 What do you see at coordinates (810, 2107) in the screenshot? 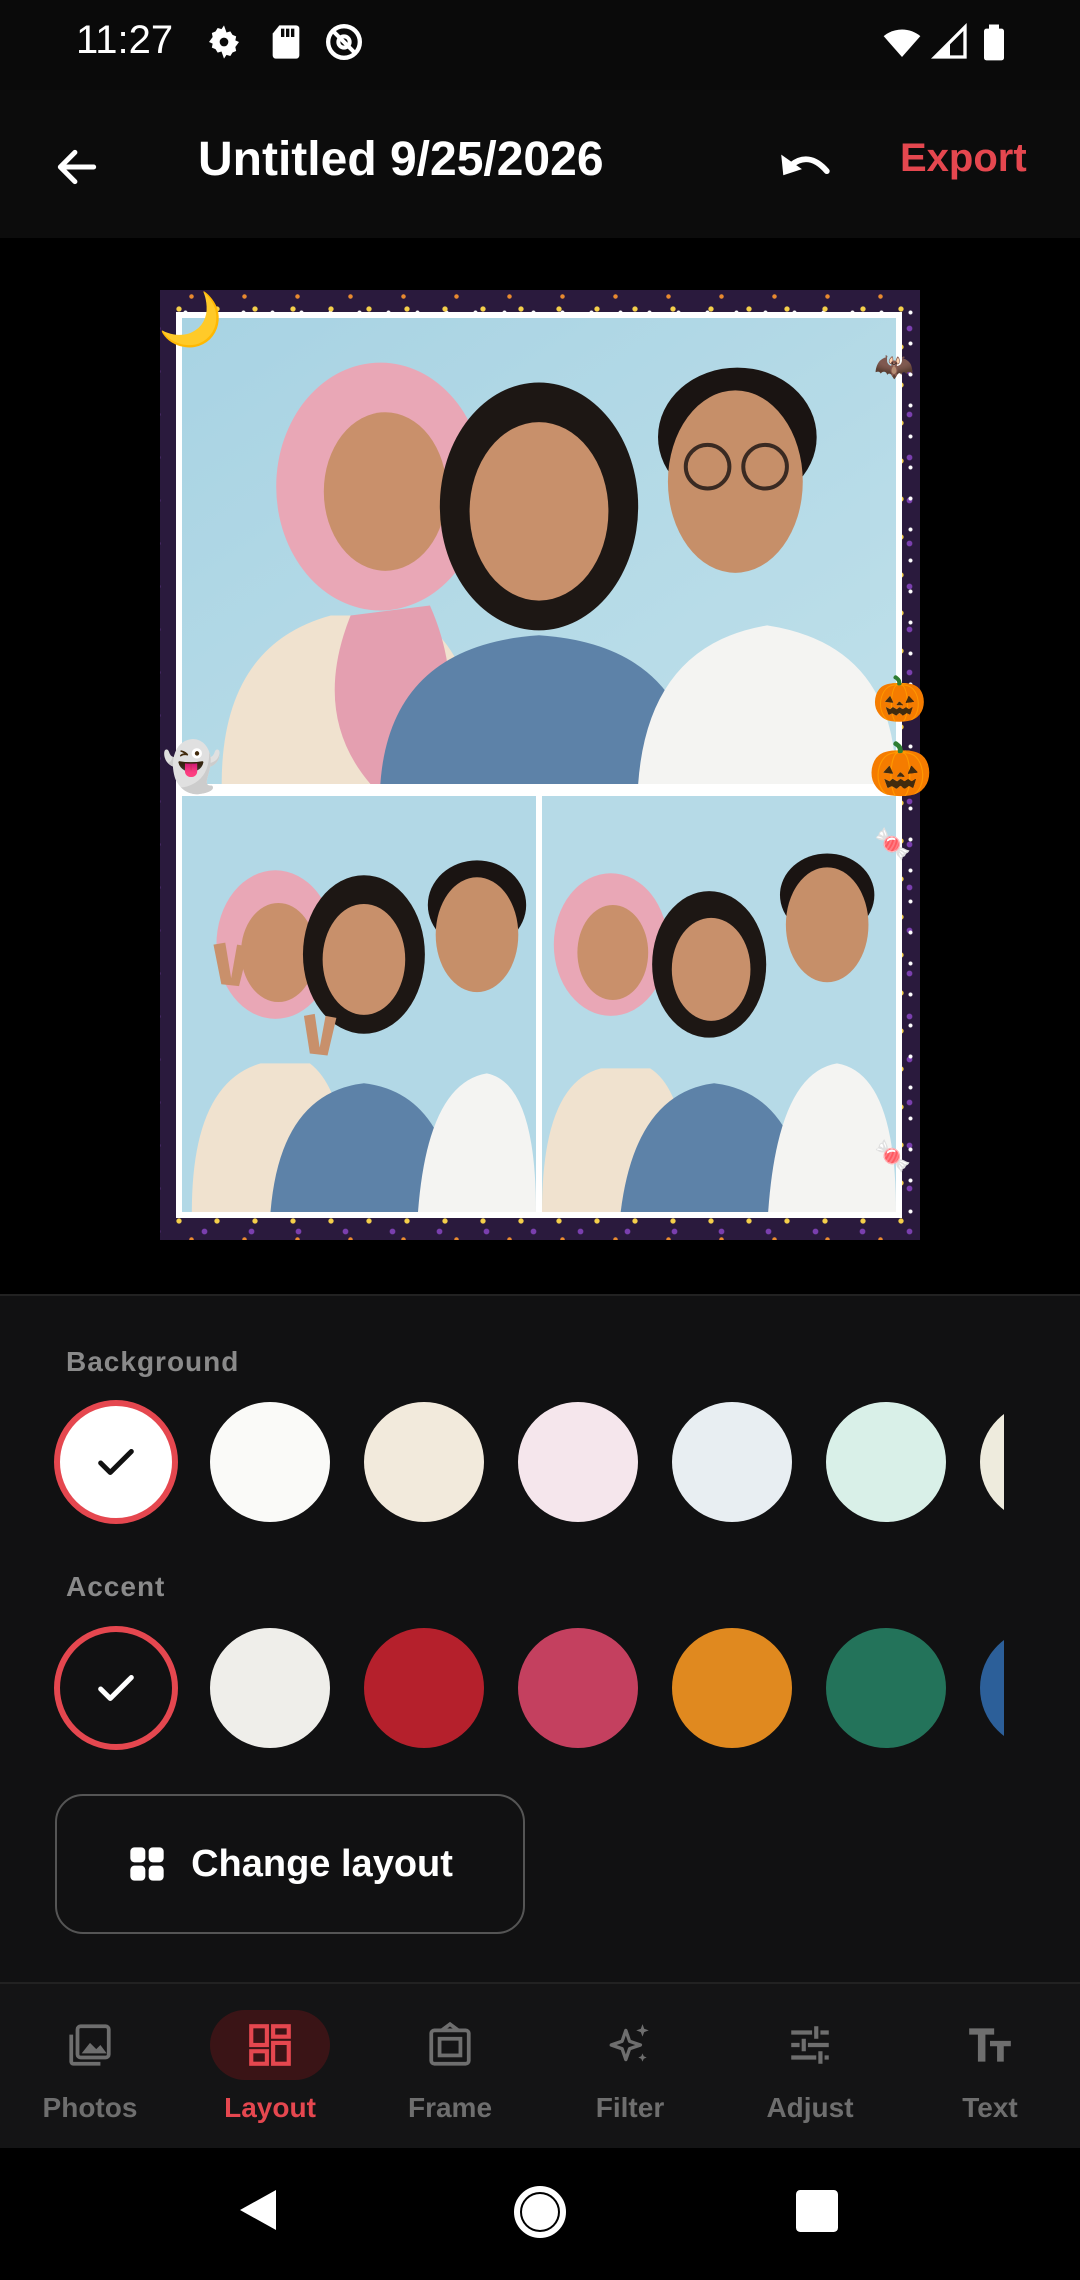
I see `nav-label: Adjust` at bounding box center [810, 2107].